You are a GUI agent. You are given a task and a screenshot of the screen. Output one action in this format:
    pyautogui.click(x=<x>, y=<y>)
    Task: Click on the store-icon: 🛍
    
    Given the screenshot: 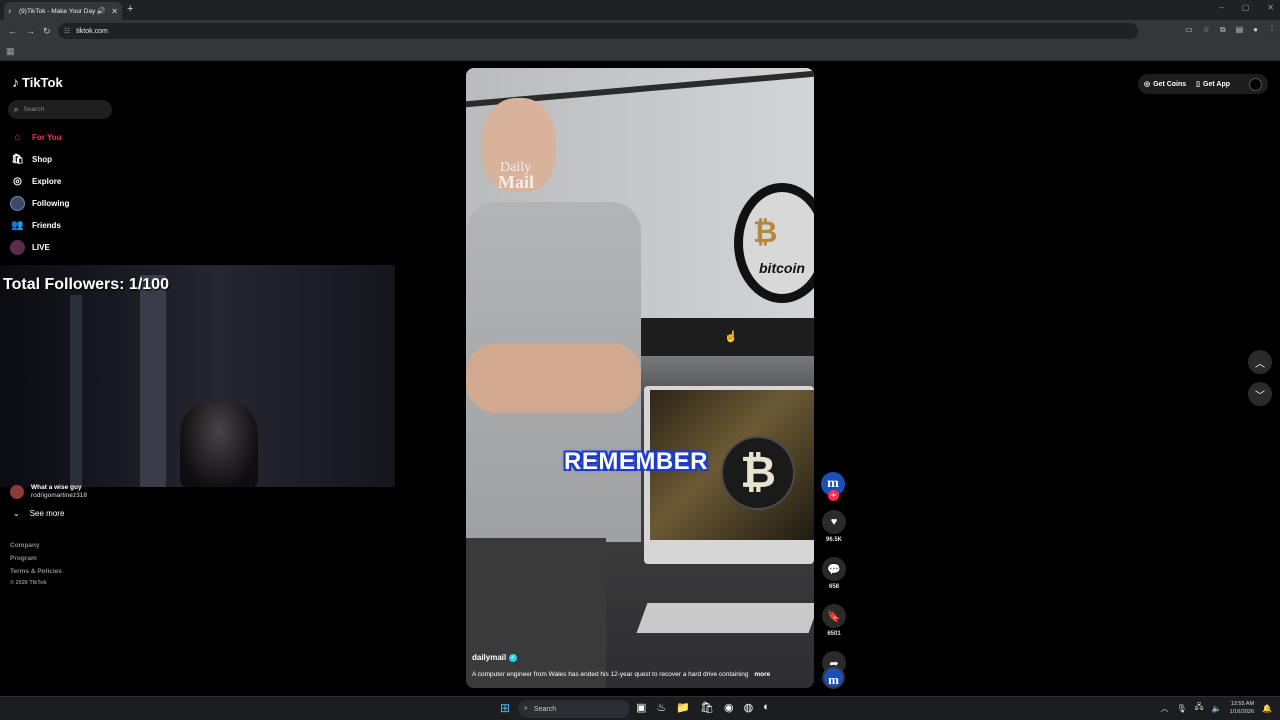 What is the action you would take?
    pyautogui.click(x=707, y=707)
    